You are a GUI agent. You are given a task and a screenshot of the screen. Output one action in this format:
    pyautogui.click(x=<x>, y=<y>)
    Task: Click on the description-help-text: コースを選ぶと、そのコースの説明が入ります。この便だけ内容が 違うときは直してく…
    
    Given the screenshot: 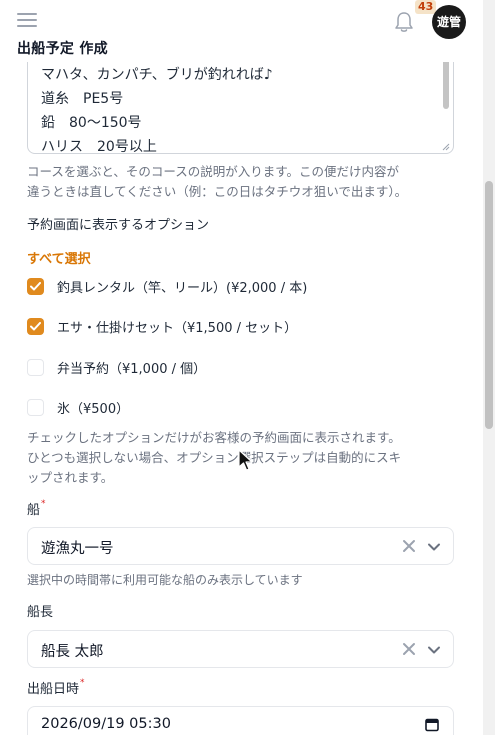 What is the action you would take?
    pyautogui.click(x=217, y=181)
    